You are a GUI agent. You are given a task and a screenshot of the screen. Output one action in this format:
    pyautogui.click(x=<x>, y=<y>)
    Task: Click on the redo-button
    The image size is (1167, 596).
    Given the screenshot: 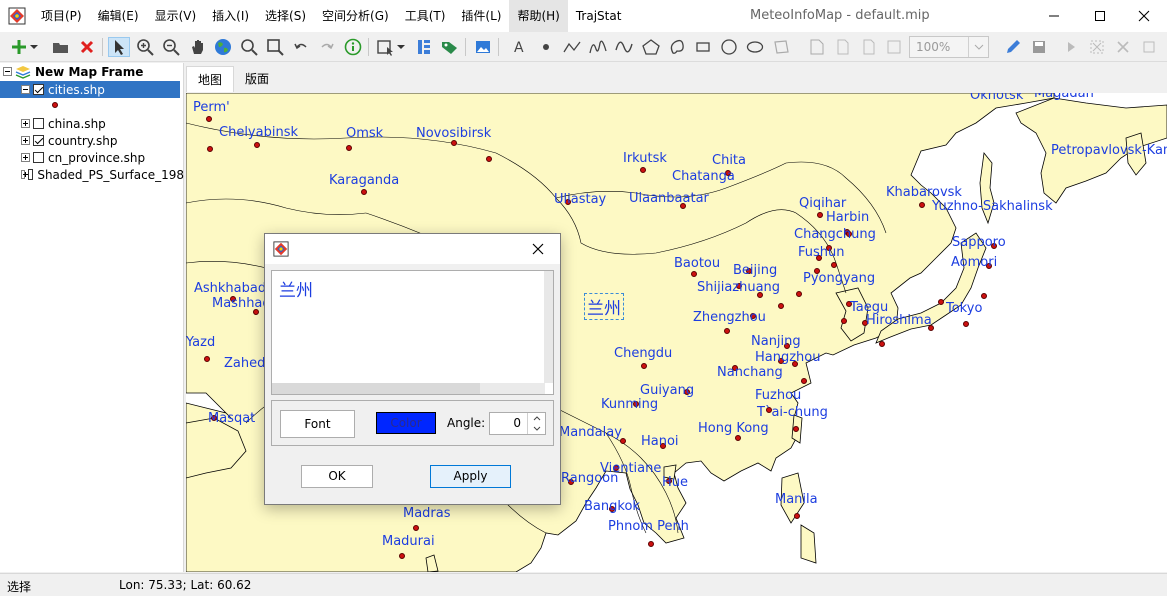 What is the action you would take?
    pyautogui.click(x=327, y=47)
    